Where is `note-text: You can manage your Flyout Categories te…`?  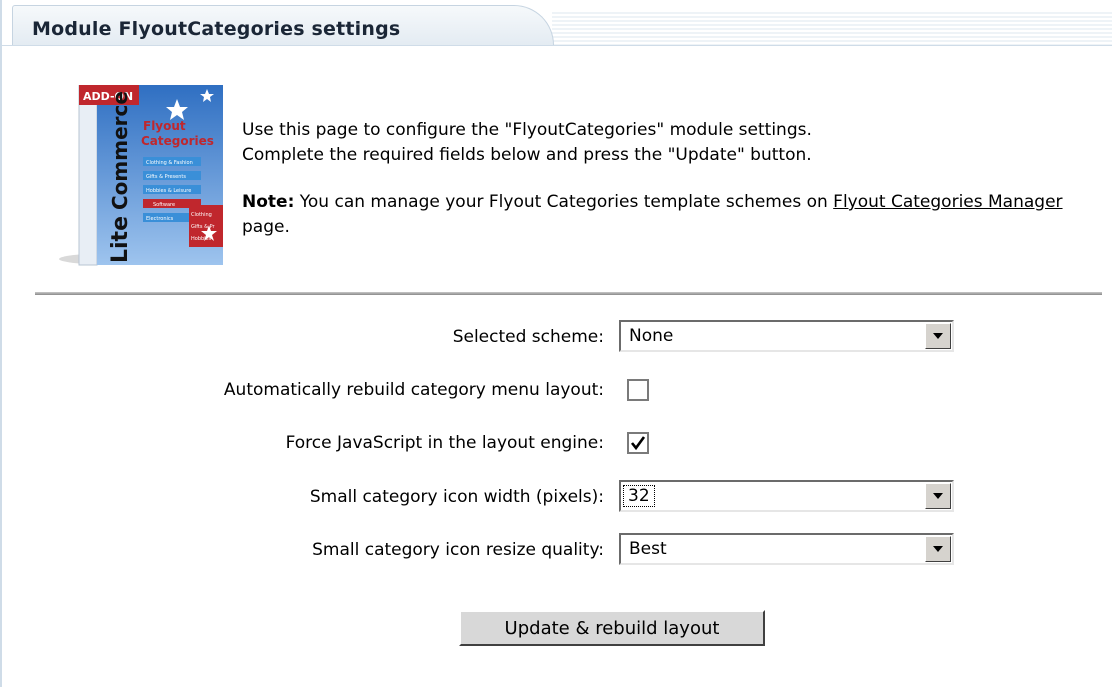
note-text: You can manage your Flyout Categories te… is located at coordinates (564, 202).